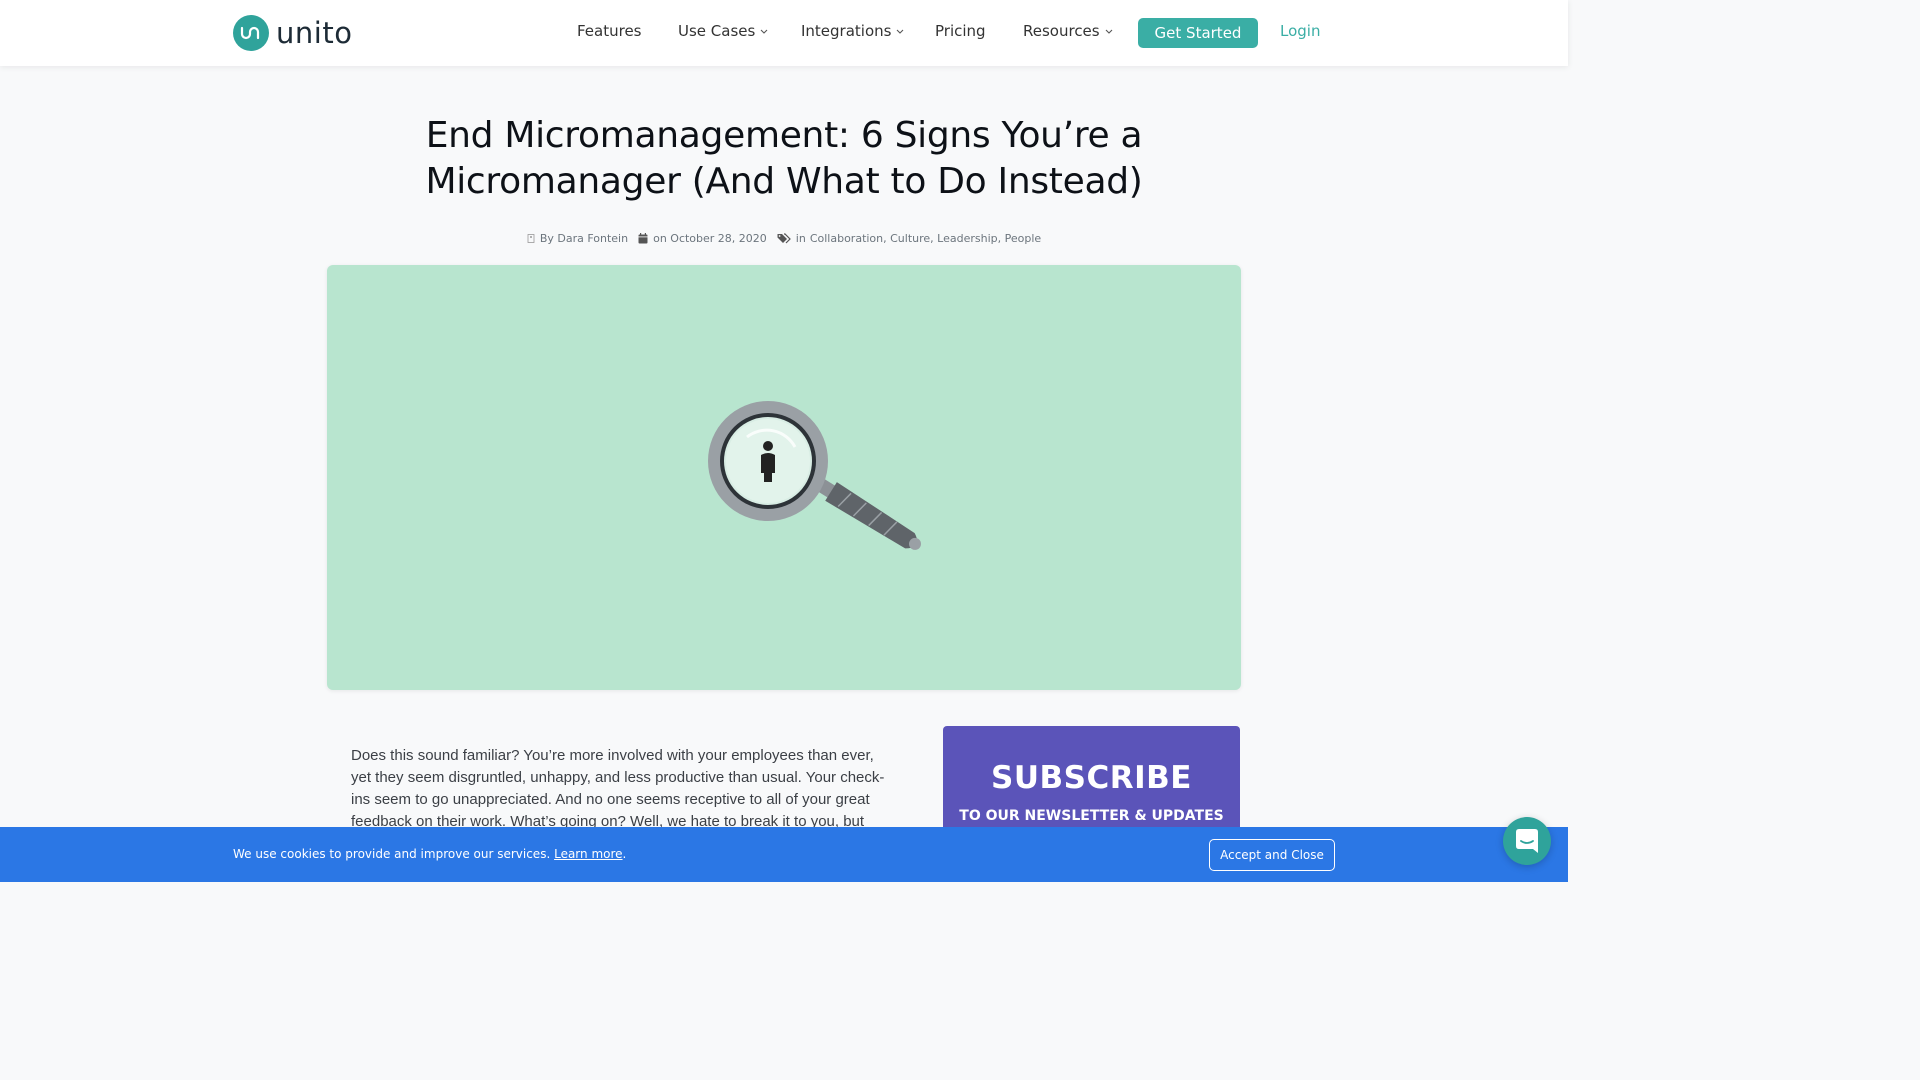 This screenshot has height=1080, width=1920. Describe the element at coordinates (1061, 31) in the screenshot. I see `nav-resources-label: Resources` at that location.